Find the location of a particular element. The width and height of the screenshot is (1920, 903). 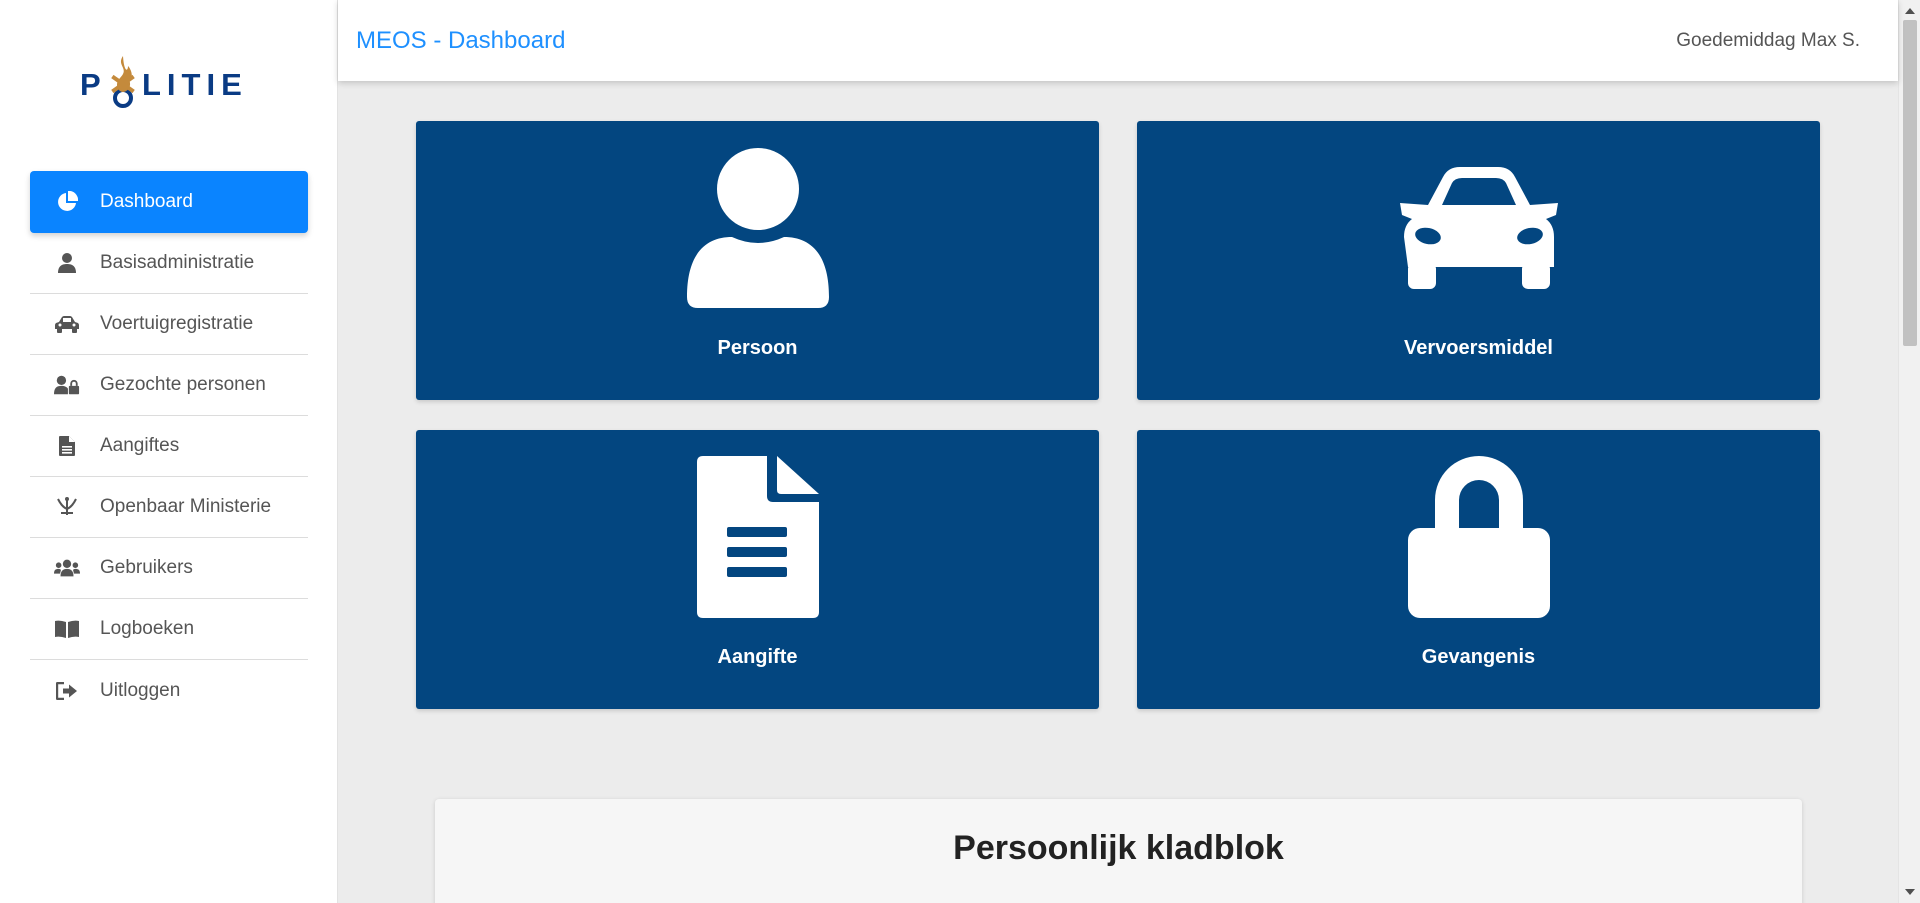

sidebar-item-label: Basisadministratie is located at coordinates (177, 262).